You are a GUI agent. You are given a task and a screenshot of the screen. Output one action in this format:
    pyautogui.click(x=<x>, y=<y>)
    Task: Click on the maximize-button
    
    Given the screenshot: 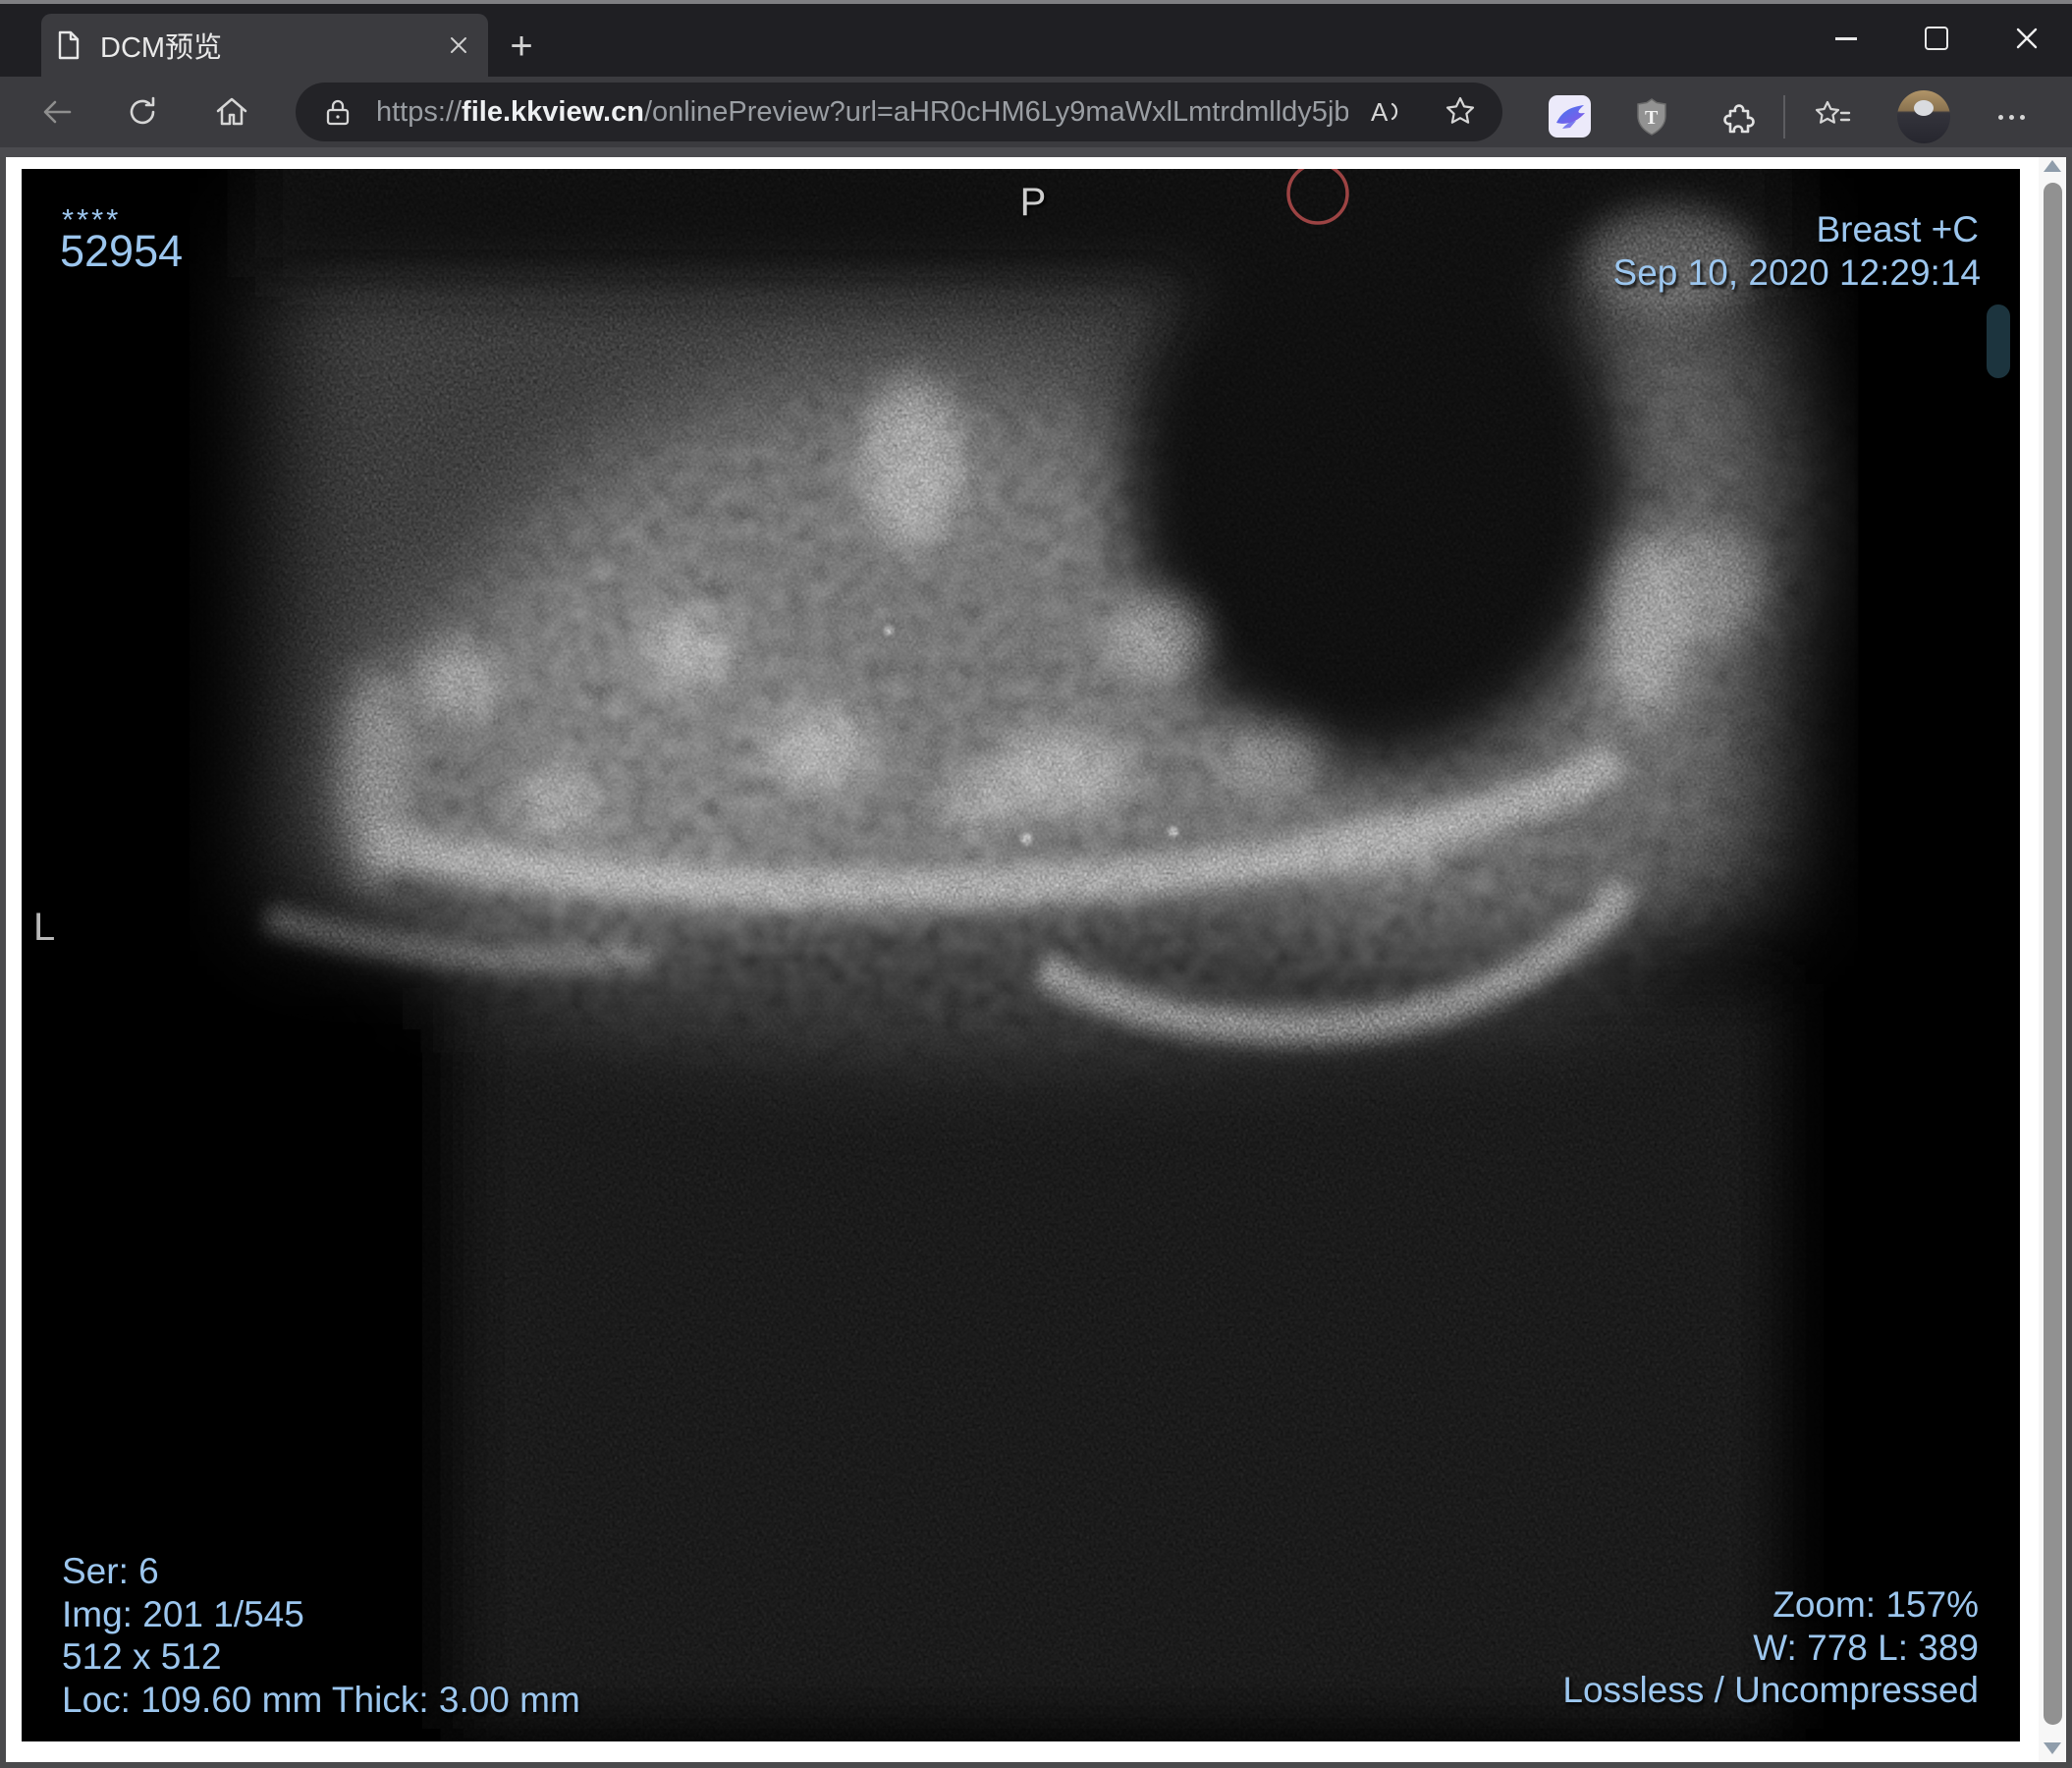 What is the action you would take?
    pyautogui.click(x=1936, y=38)
    